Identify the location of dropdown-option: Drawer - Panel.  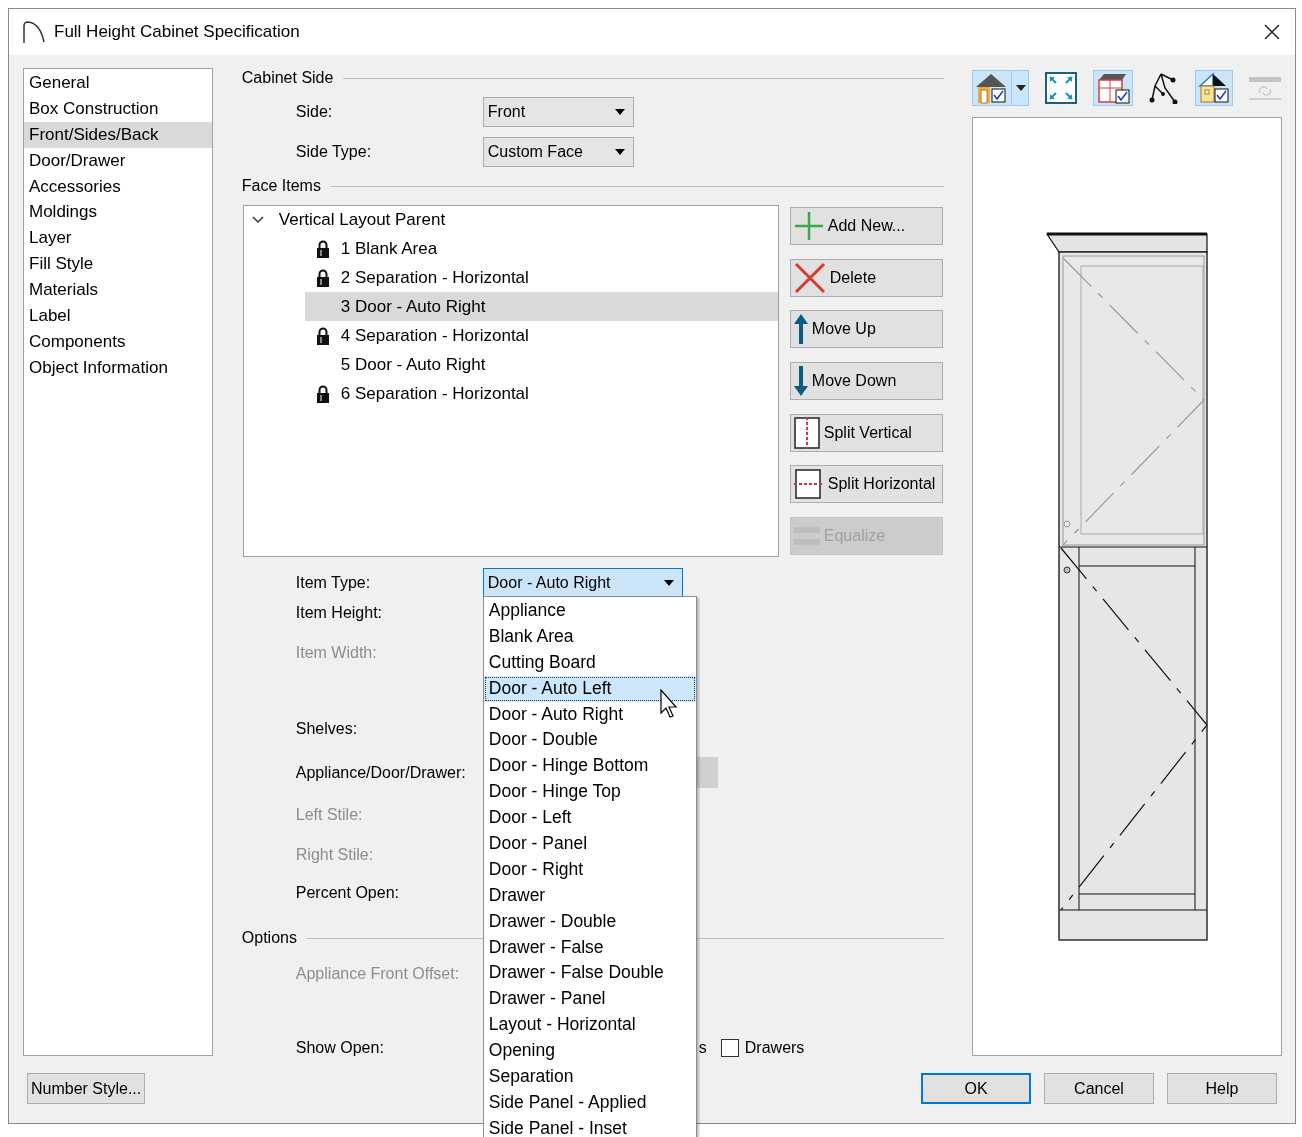
(589, 999).